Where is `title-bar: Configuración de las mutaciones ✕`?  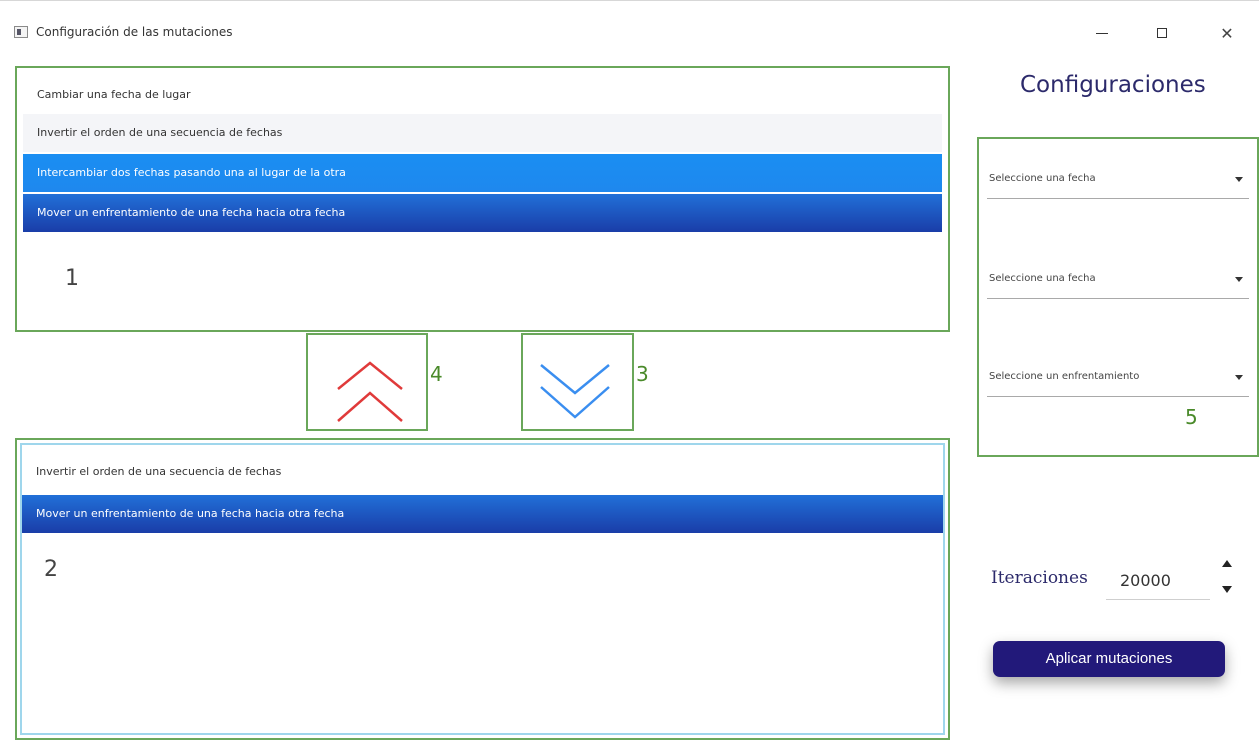 title-bar: Configuración de las mutaciones ✕ is located at coordinates (629, 29).